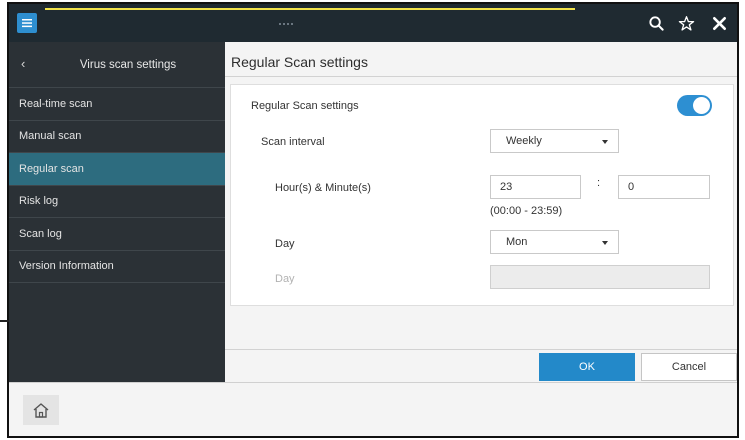 This screenshot has height=440, width=745. What do you see at coordinates (535, 187) in the screenshot?
I see `hour-input: 23` at bounding box center [535, 187].